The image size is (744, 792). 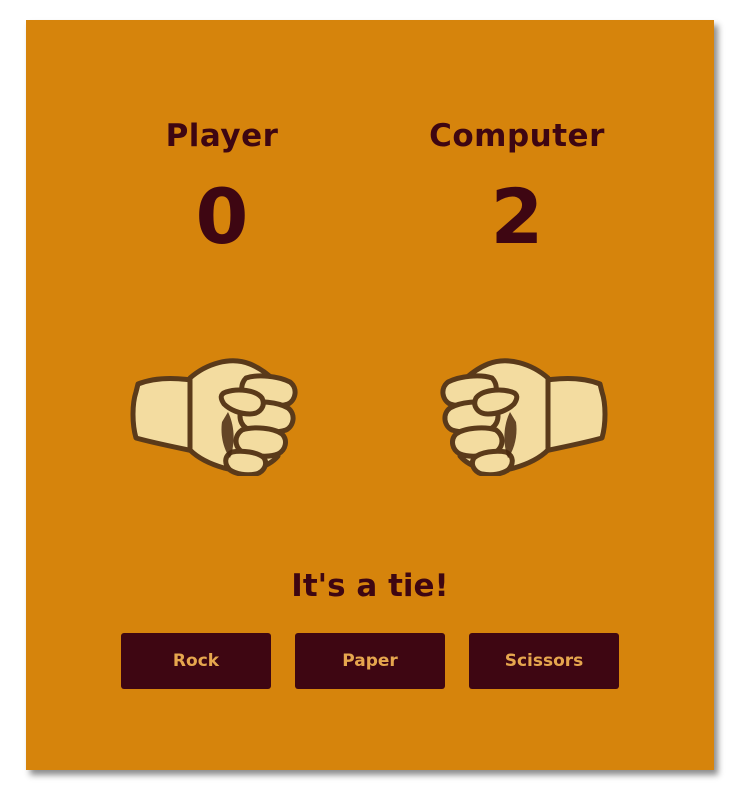 I want to click on computer-score-panel: Computer 2, so click(x=517, y=189).